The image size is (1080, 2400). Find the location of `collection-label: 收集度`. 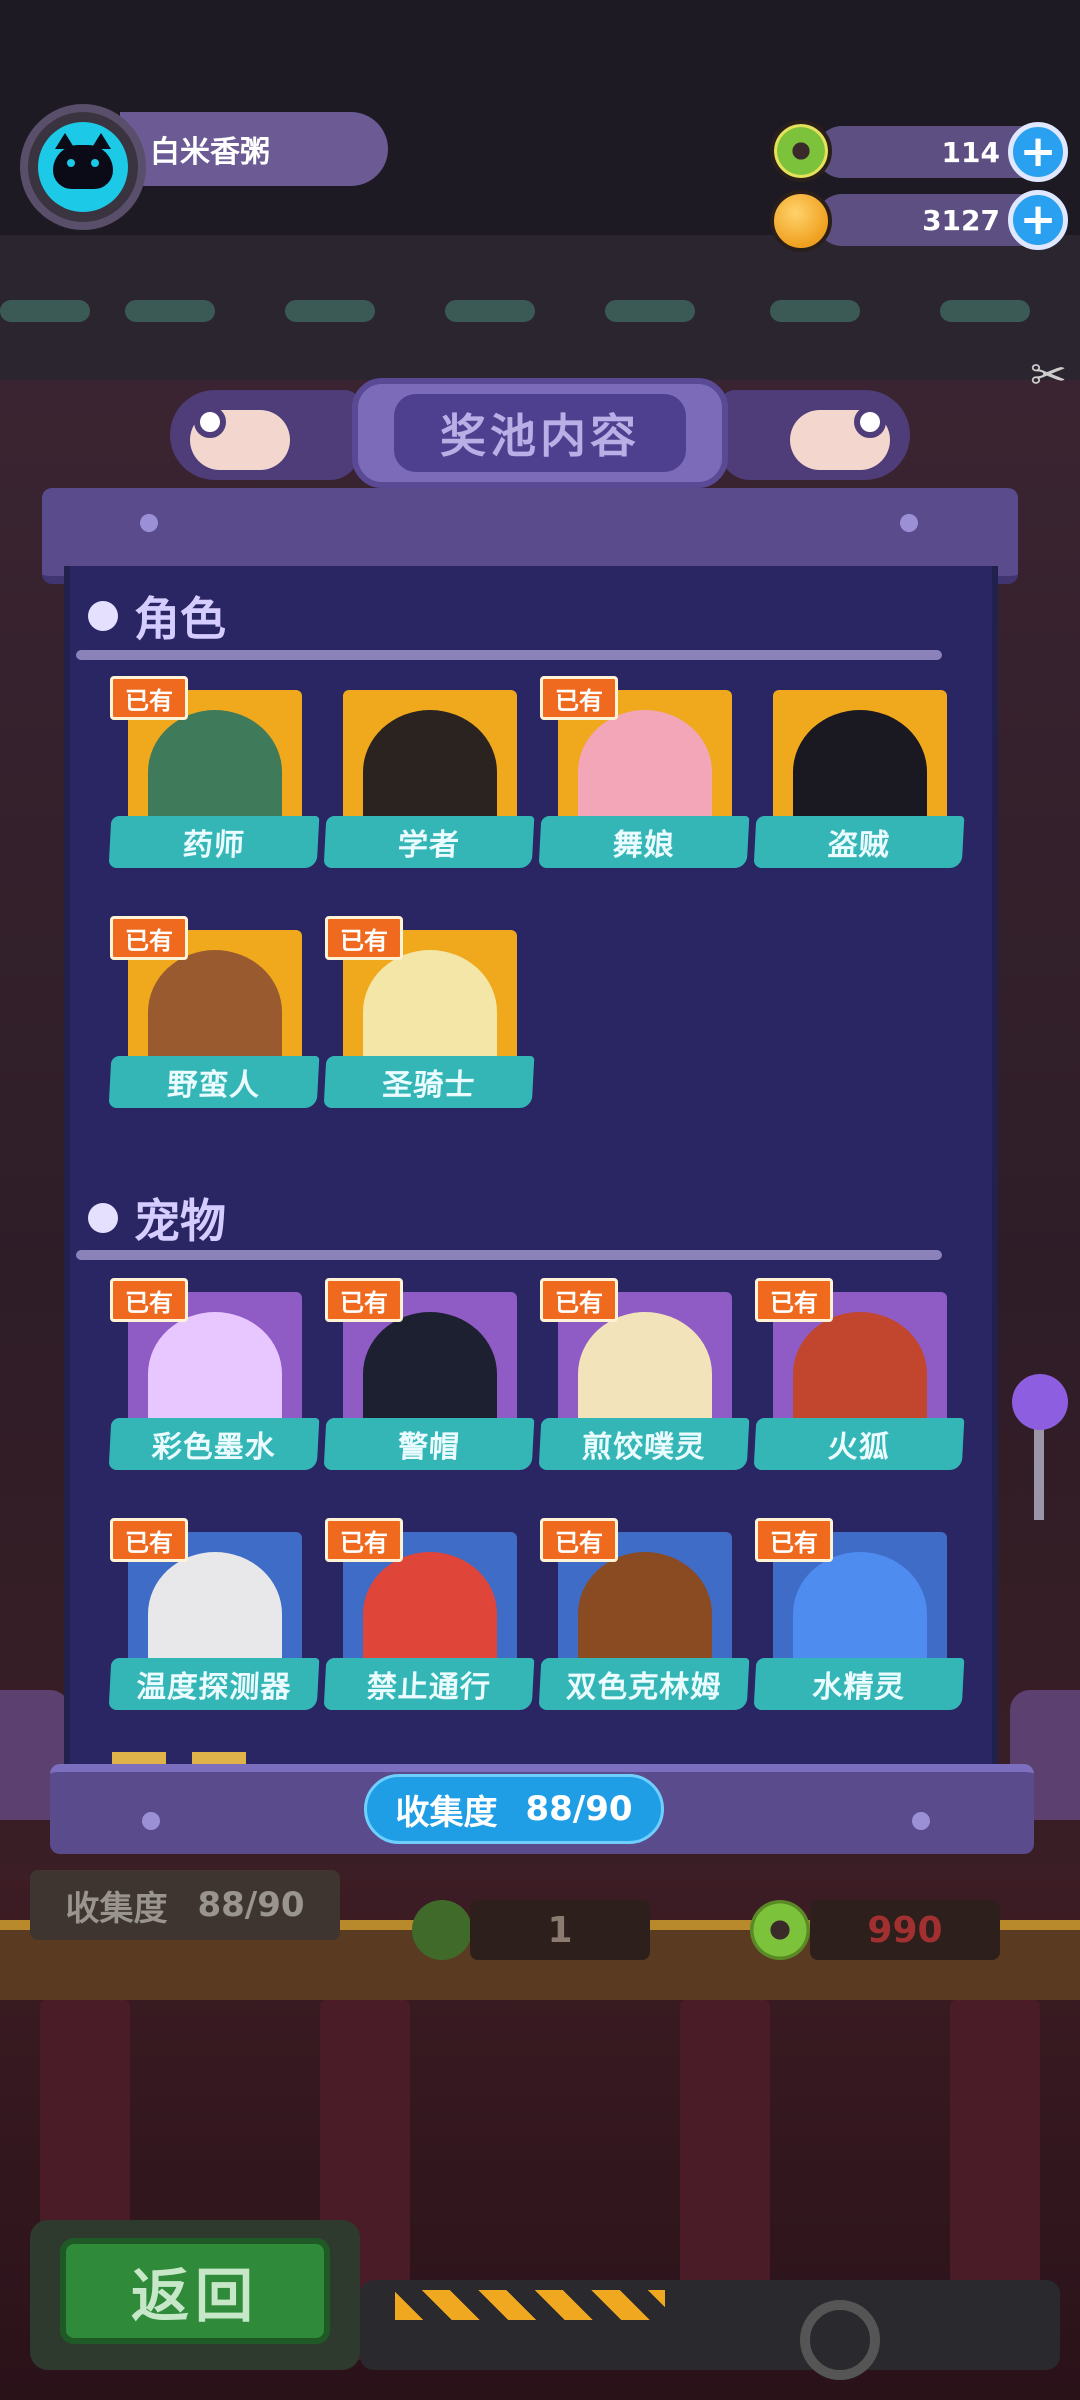

collection-label: 收集度 is located at coordinates (446, 1812).